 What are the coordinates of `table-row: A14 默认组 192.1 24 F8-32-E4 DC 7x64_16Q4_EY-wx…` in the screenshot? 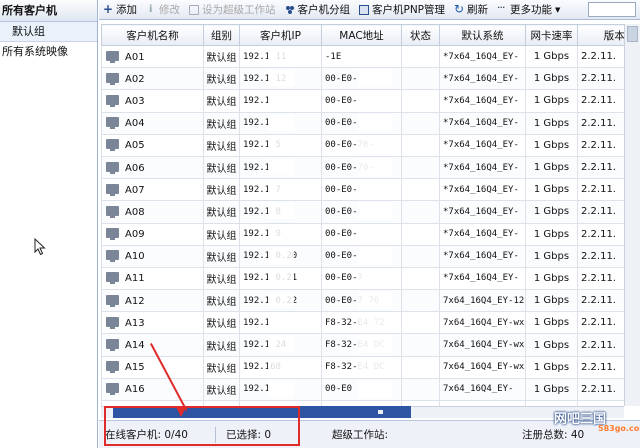 It's located at (370, 345).